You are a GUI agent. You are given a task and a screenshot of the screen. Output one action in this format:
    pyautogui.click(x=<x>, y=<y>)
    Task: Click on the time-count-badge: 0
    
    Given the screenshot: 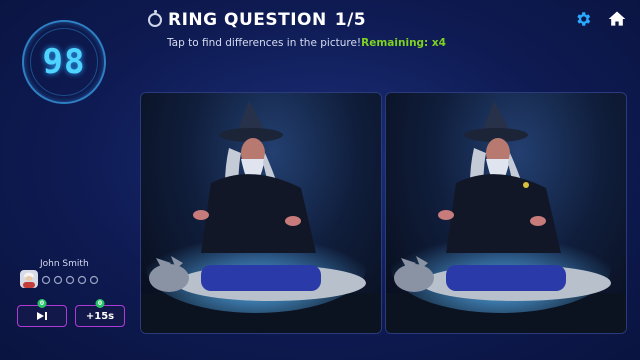 What is the action you would take?
    pyautogui.click(x=100, y=303)
    